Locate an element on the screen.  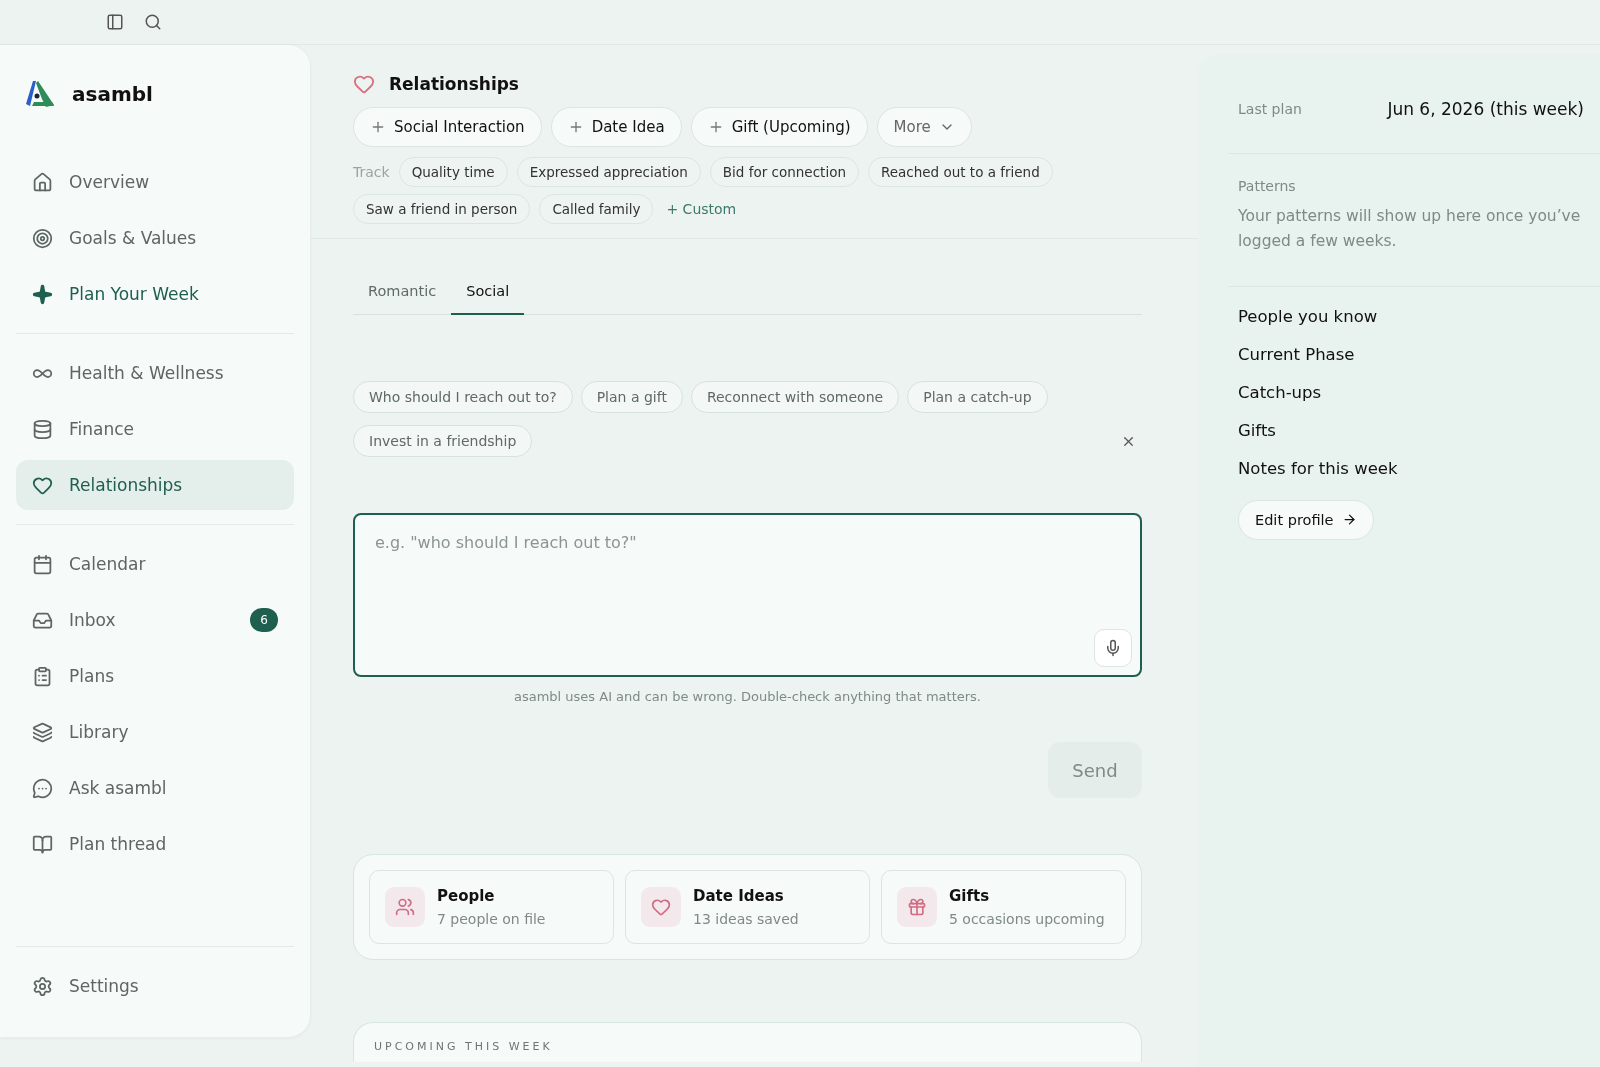
nav-label: Plans is located at coordinates (92, 676).